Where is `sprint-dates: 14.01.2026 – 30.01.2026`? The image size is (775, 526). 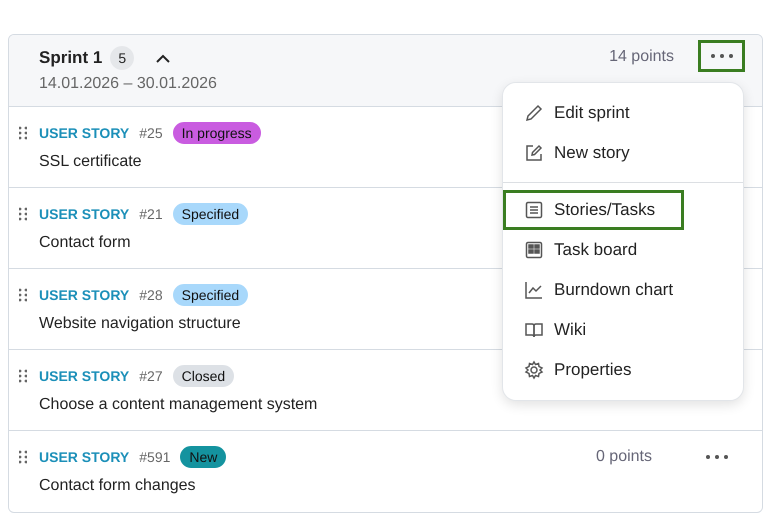
sprint-dates: 14.01.2026 – 30.01.2026 is located at coordinates (128, 84).